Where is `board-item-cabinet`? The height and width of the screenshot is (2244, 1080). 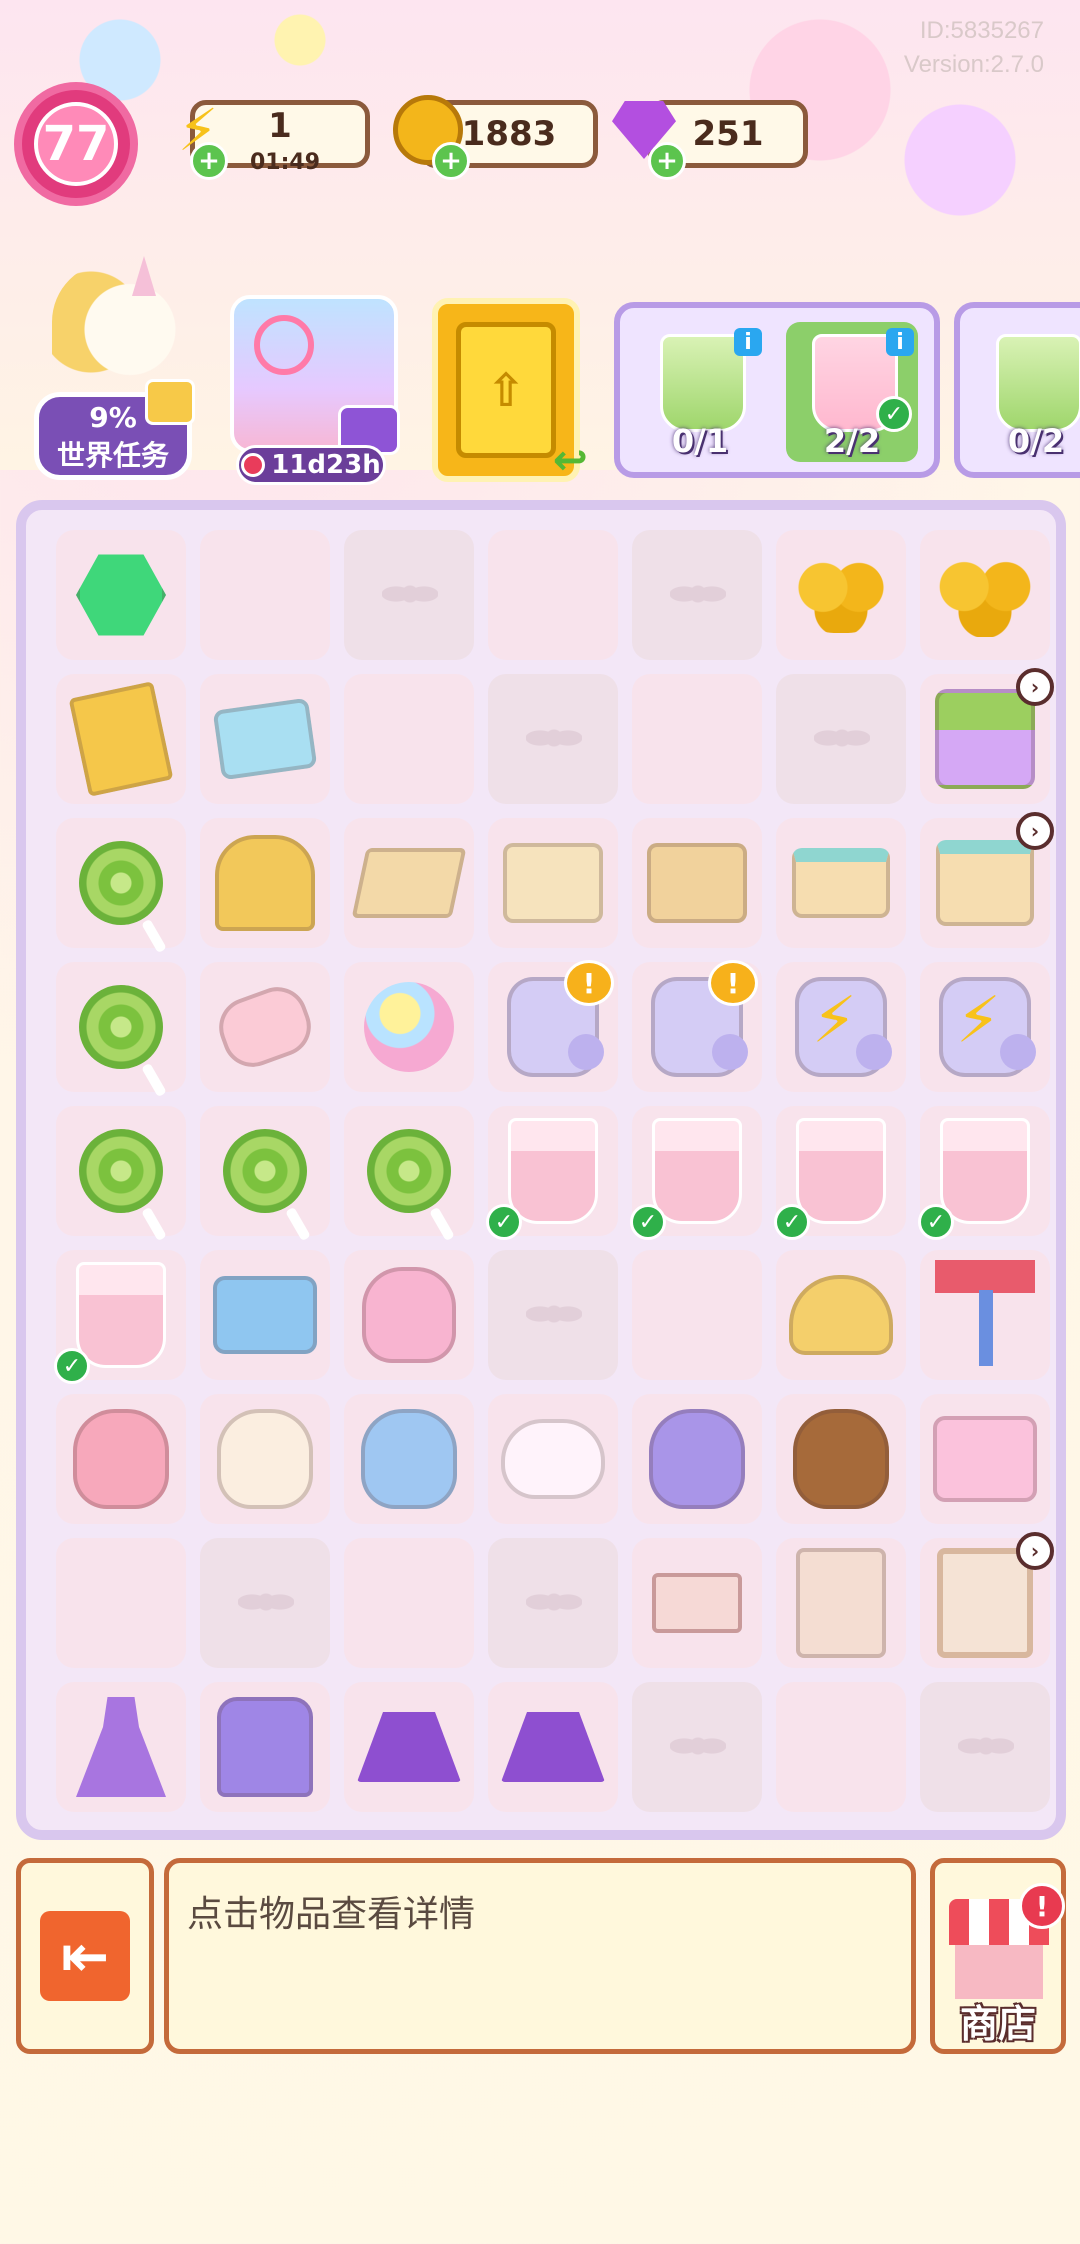 board-item-cabinet is located at coordinates (842, 1604).